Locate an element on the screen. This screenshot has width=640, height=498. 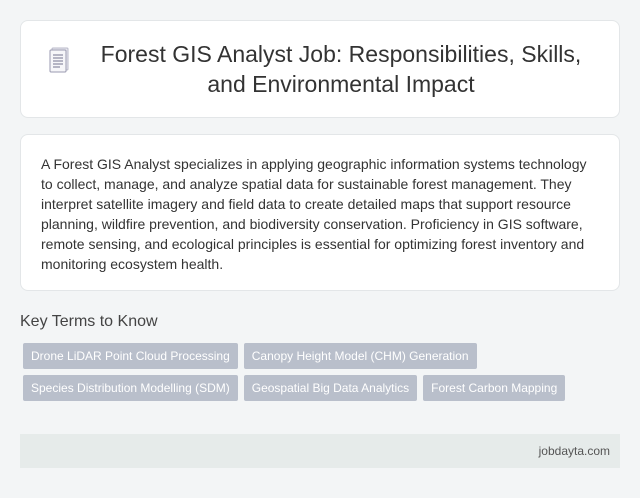
tag-species-distribution: Species Distribution Modelling (SDM) is located at coordinates (130, 388).